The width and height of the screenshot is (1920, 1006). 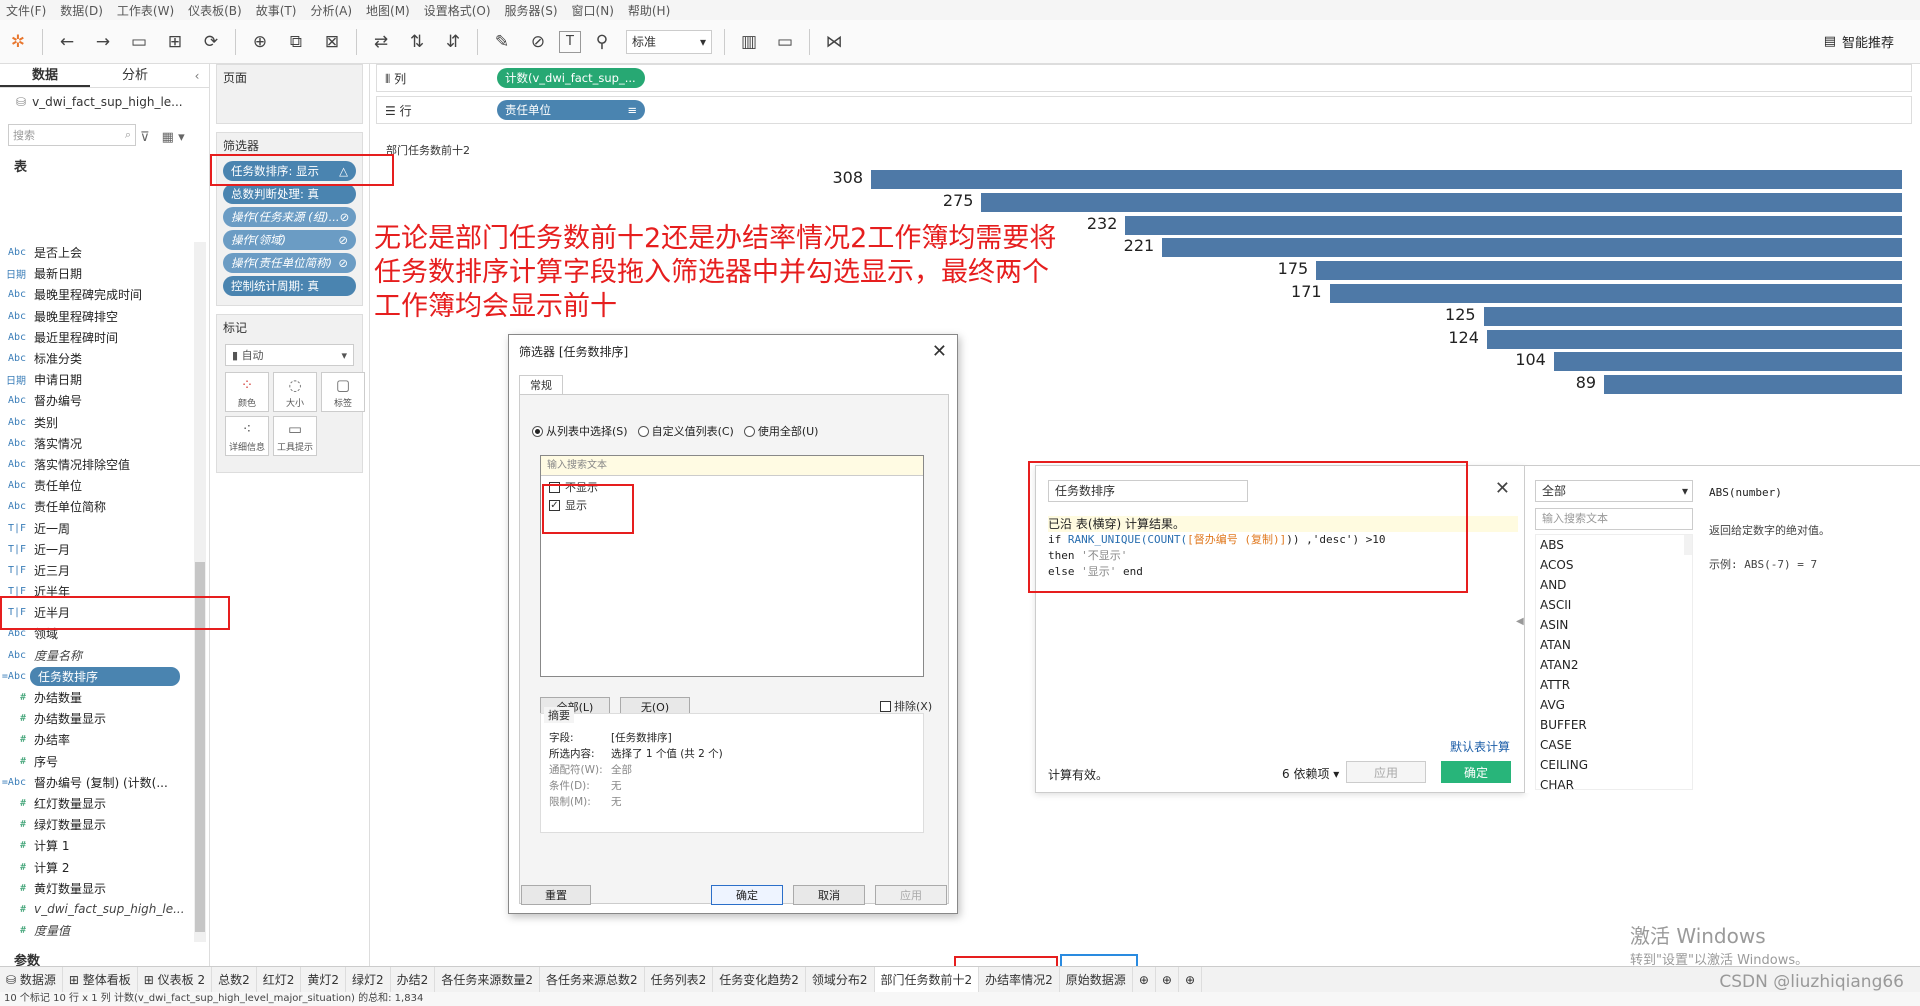 I want to click on field-item: # 计算 1, so click(x=97, y=845).